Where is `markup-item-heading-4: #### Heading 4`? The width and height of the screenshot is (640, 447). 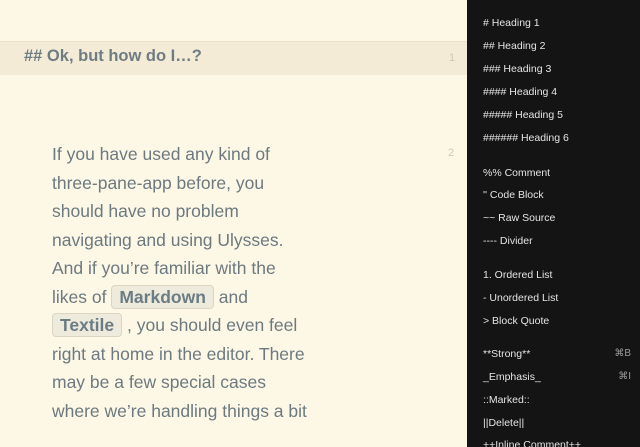
markup-item-heading-4: #### Heading 4 is located at coordinates (557, 92).